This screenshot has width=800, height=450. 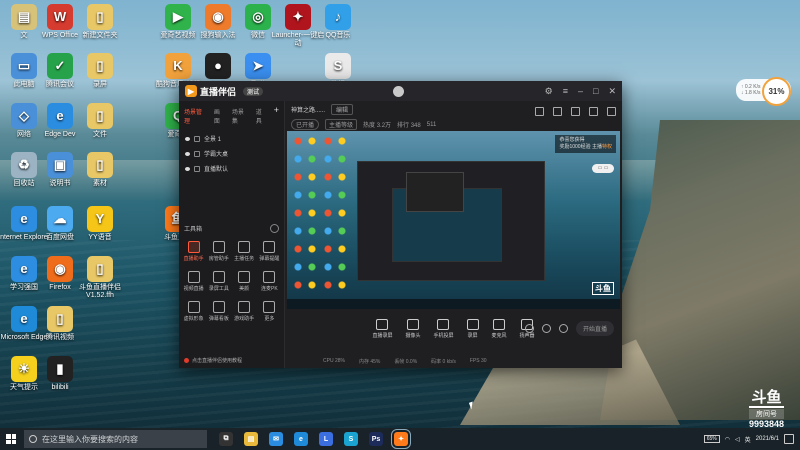 I want to click on tool-item: 房管助手, so click(x=218, y=251).